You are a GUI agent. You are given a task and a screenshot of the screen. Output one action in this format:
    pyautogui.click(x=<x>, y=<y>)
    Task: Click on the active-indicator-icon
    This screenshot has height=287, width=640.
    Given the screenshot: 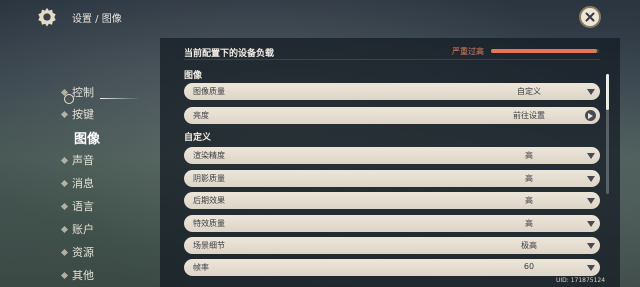 What is the action you would take?
    pyautogui.click(x=69, y=99)
    